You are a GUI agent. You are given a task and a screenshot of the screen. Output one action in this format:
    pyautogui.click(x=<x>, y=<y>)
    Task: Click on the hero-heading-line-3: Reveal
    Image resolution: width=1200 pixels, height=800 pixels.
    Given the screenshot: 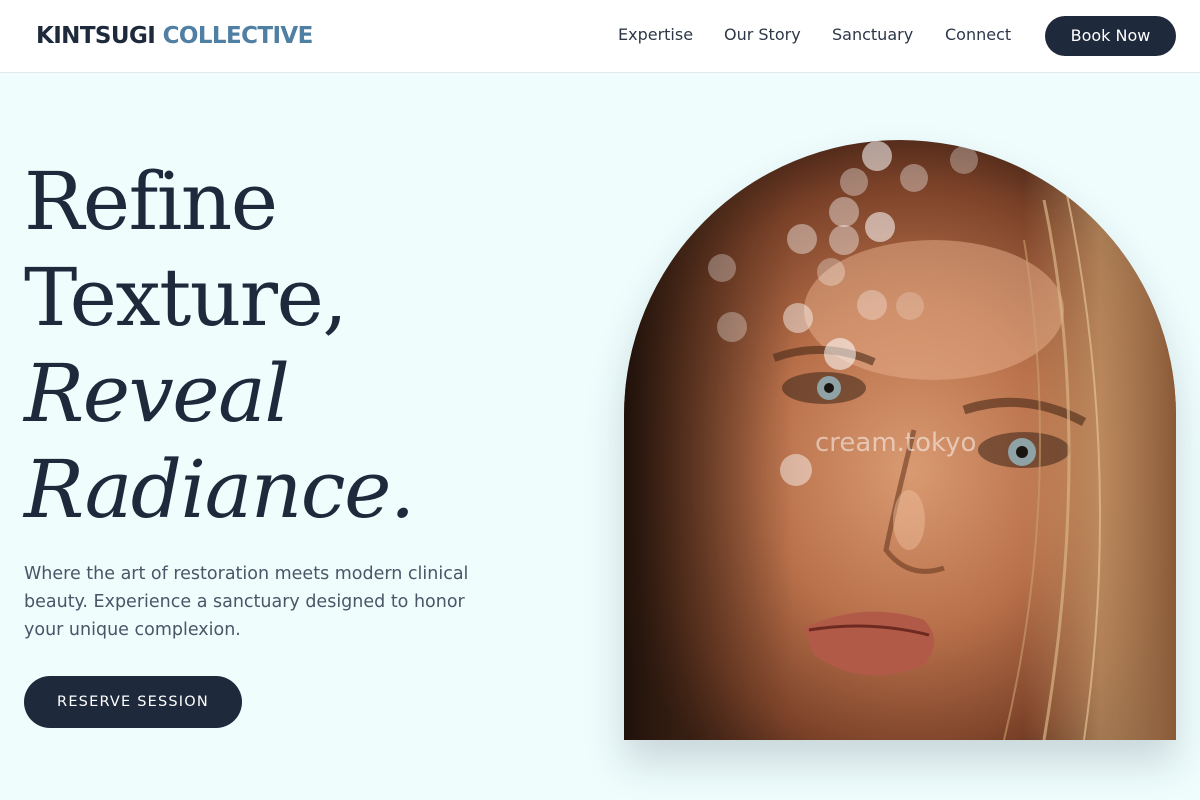 What is the action you would take?
    pyautogui.click(x=157, y=393)
    